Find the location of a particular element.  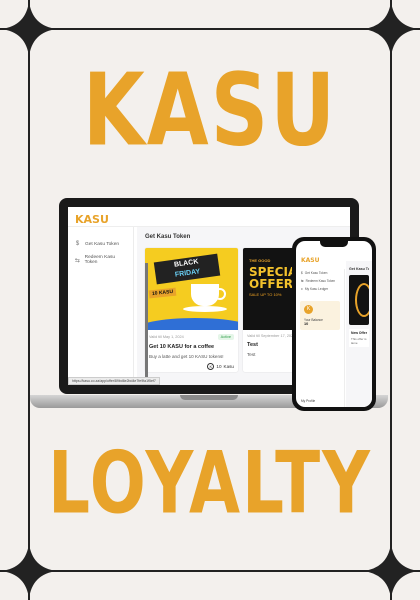

offer-description: Buy a latte and get 10 KASU tokens! is located at coordinates (186, 356).